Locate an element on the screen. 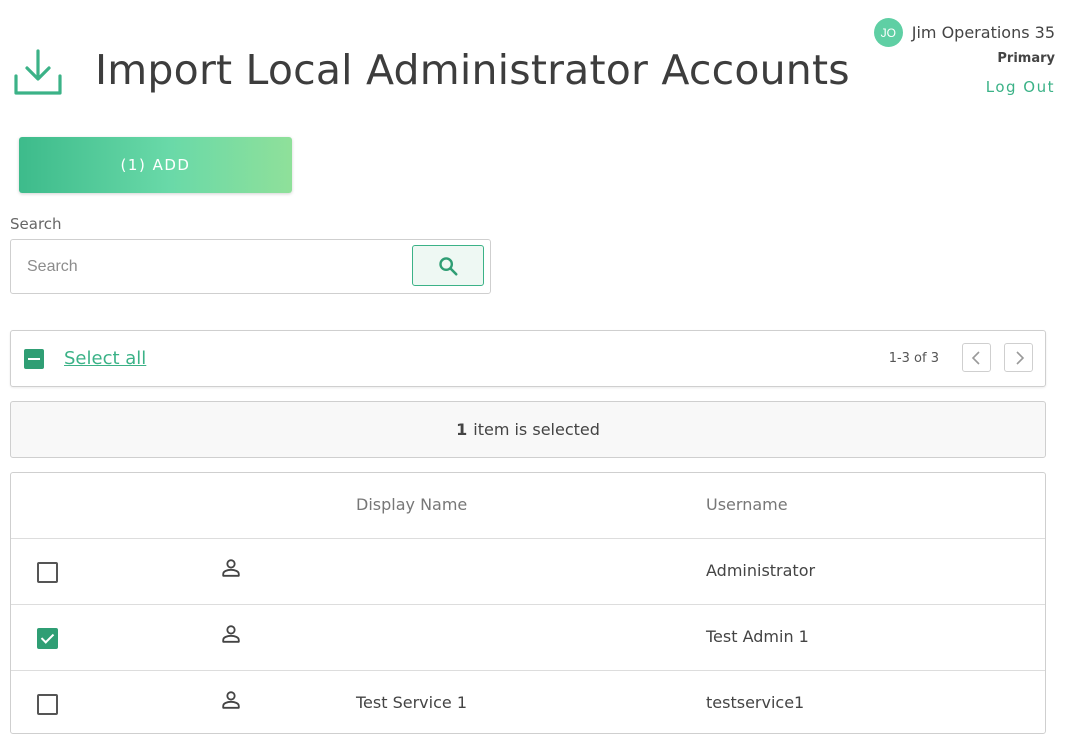 The image size is (1071, 746). user-name: Jim Operations 35 is located at coordinates (983, 32).